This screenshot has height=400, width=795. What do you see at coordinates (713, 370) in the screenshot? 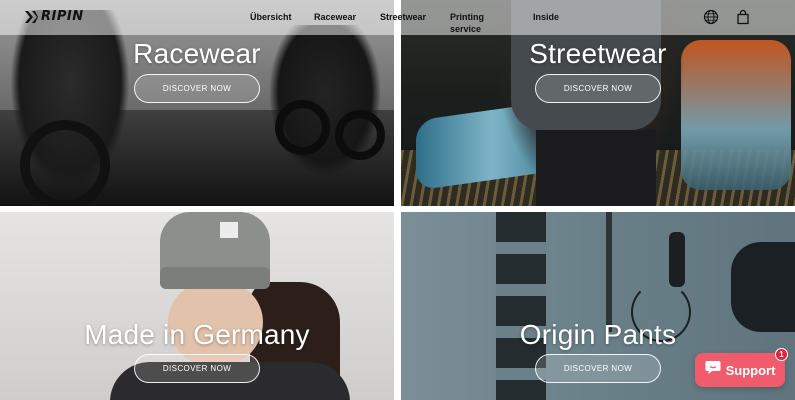
I see `chat-bubble-icon` at bounding box center [713, 370].